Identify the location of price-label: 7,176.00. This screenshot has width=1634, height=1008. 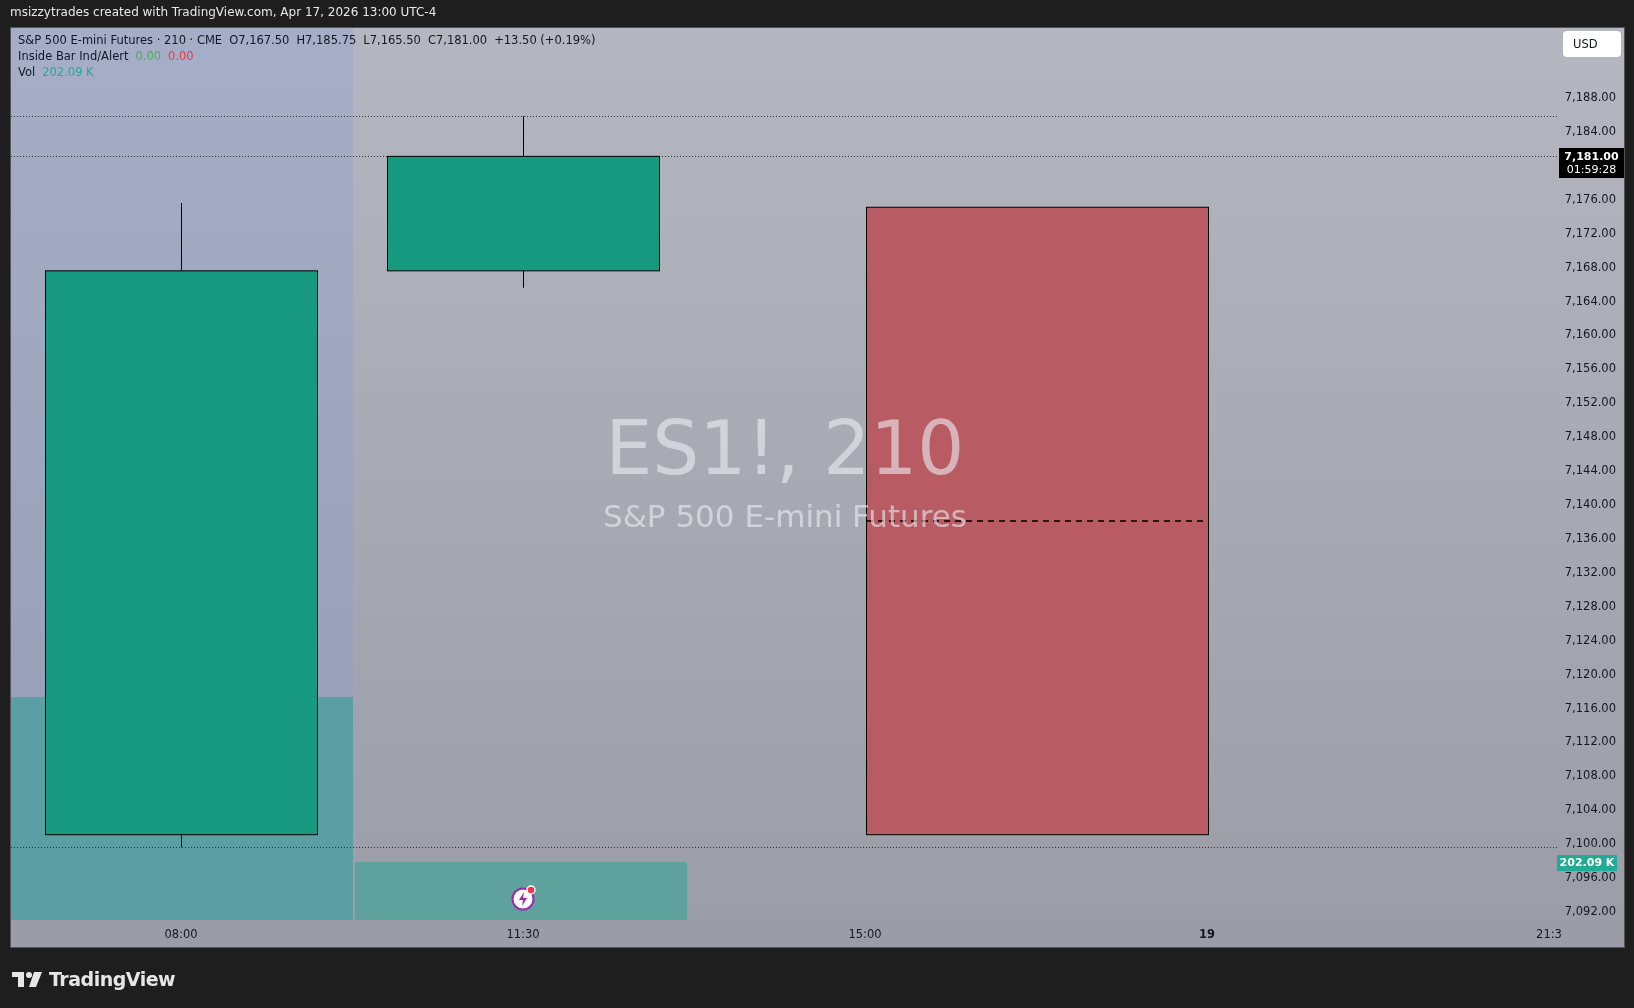
(1590, 199).